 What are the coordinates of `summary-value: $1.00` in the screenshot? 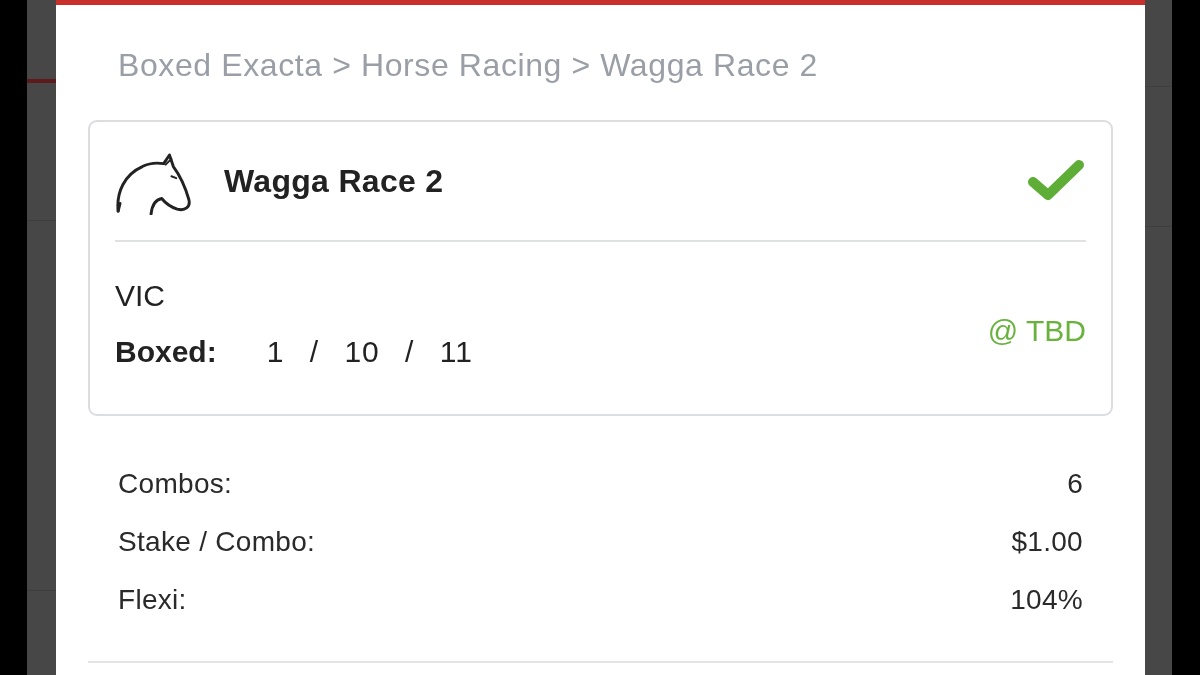 It's located at (1047, 542).